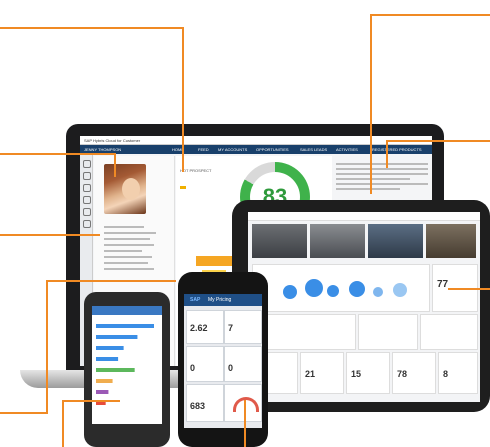 This screenshot has height=447, width=490. I want to click on phone-nav-bar: SAP My Pricing, so click(223, 300).